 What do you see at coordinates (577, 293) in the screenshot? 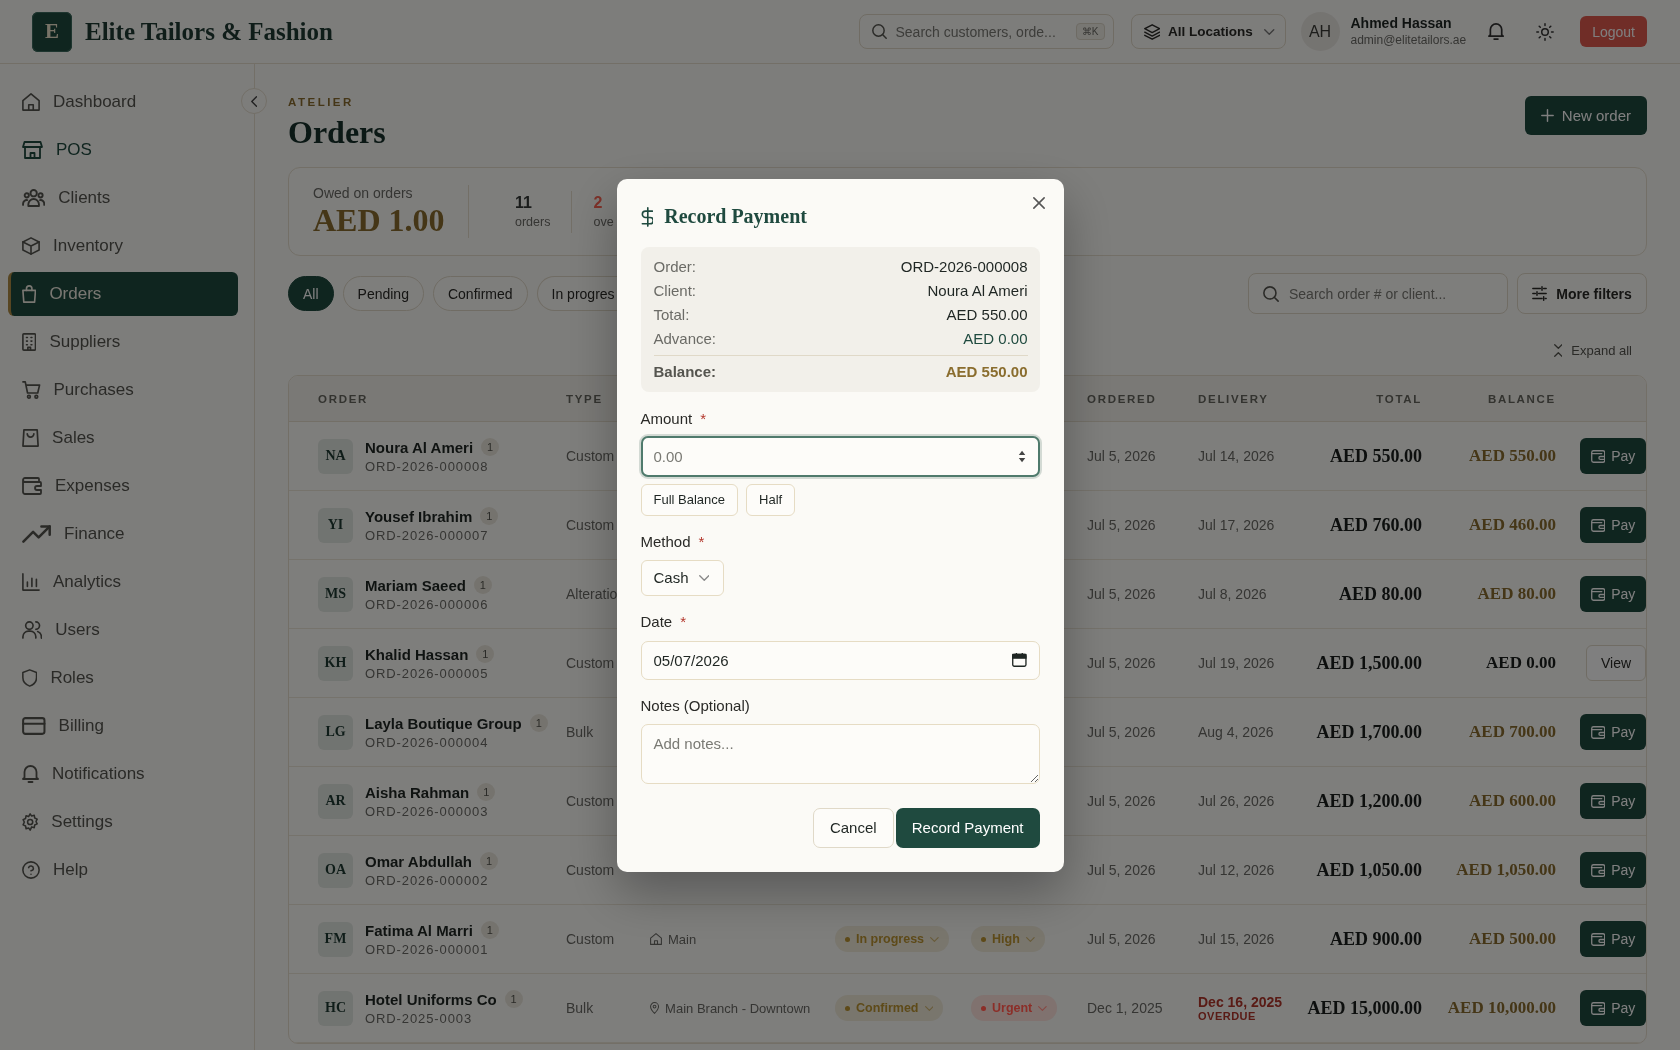
I see `filter-chip: In progres` at bounding box center [577, 293].